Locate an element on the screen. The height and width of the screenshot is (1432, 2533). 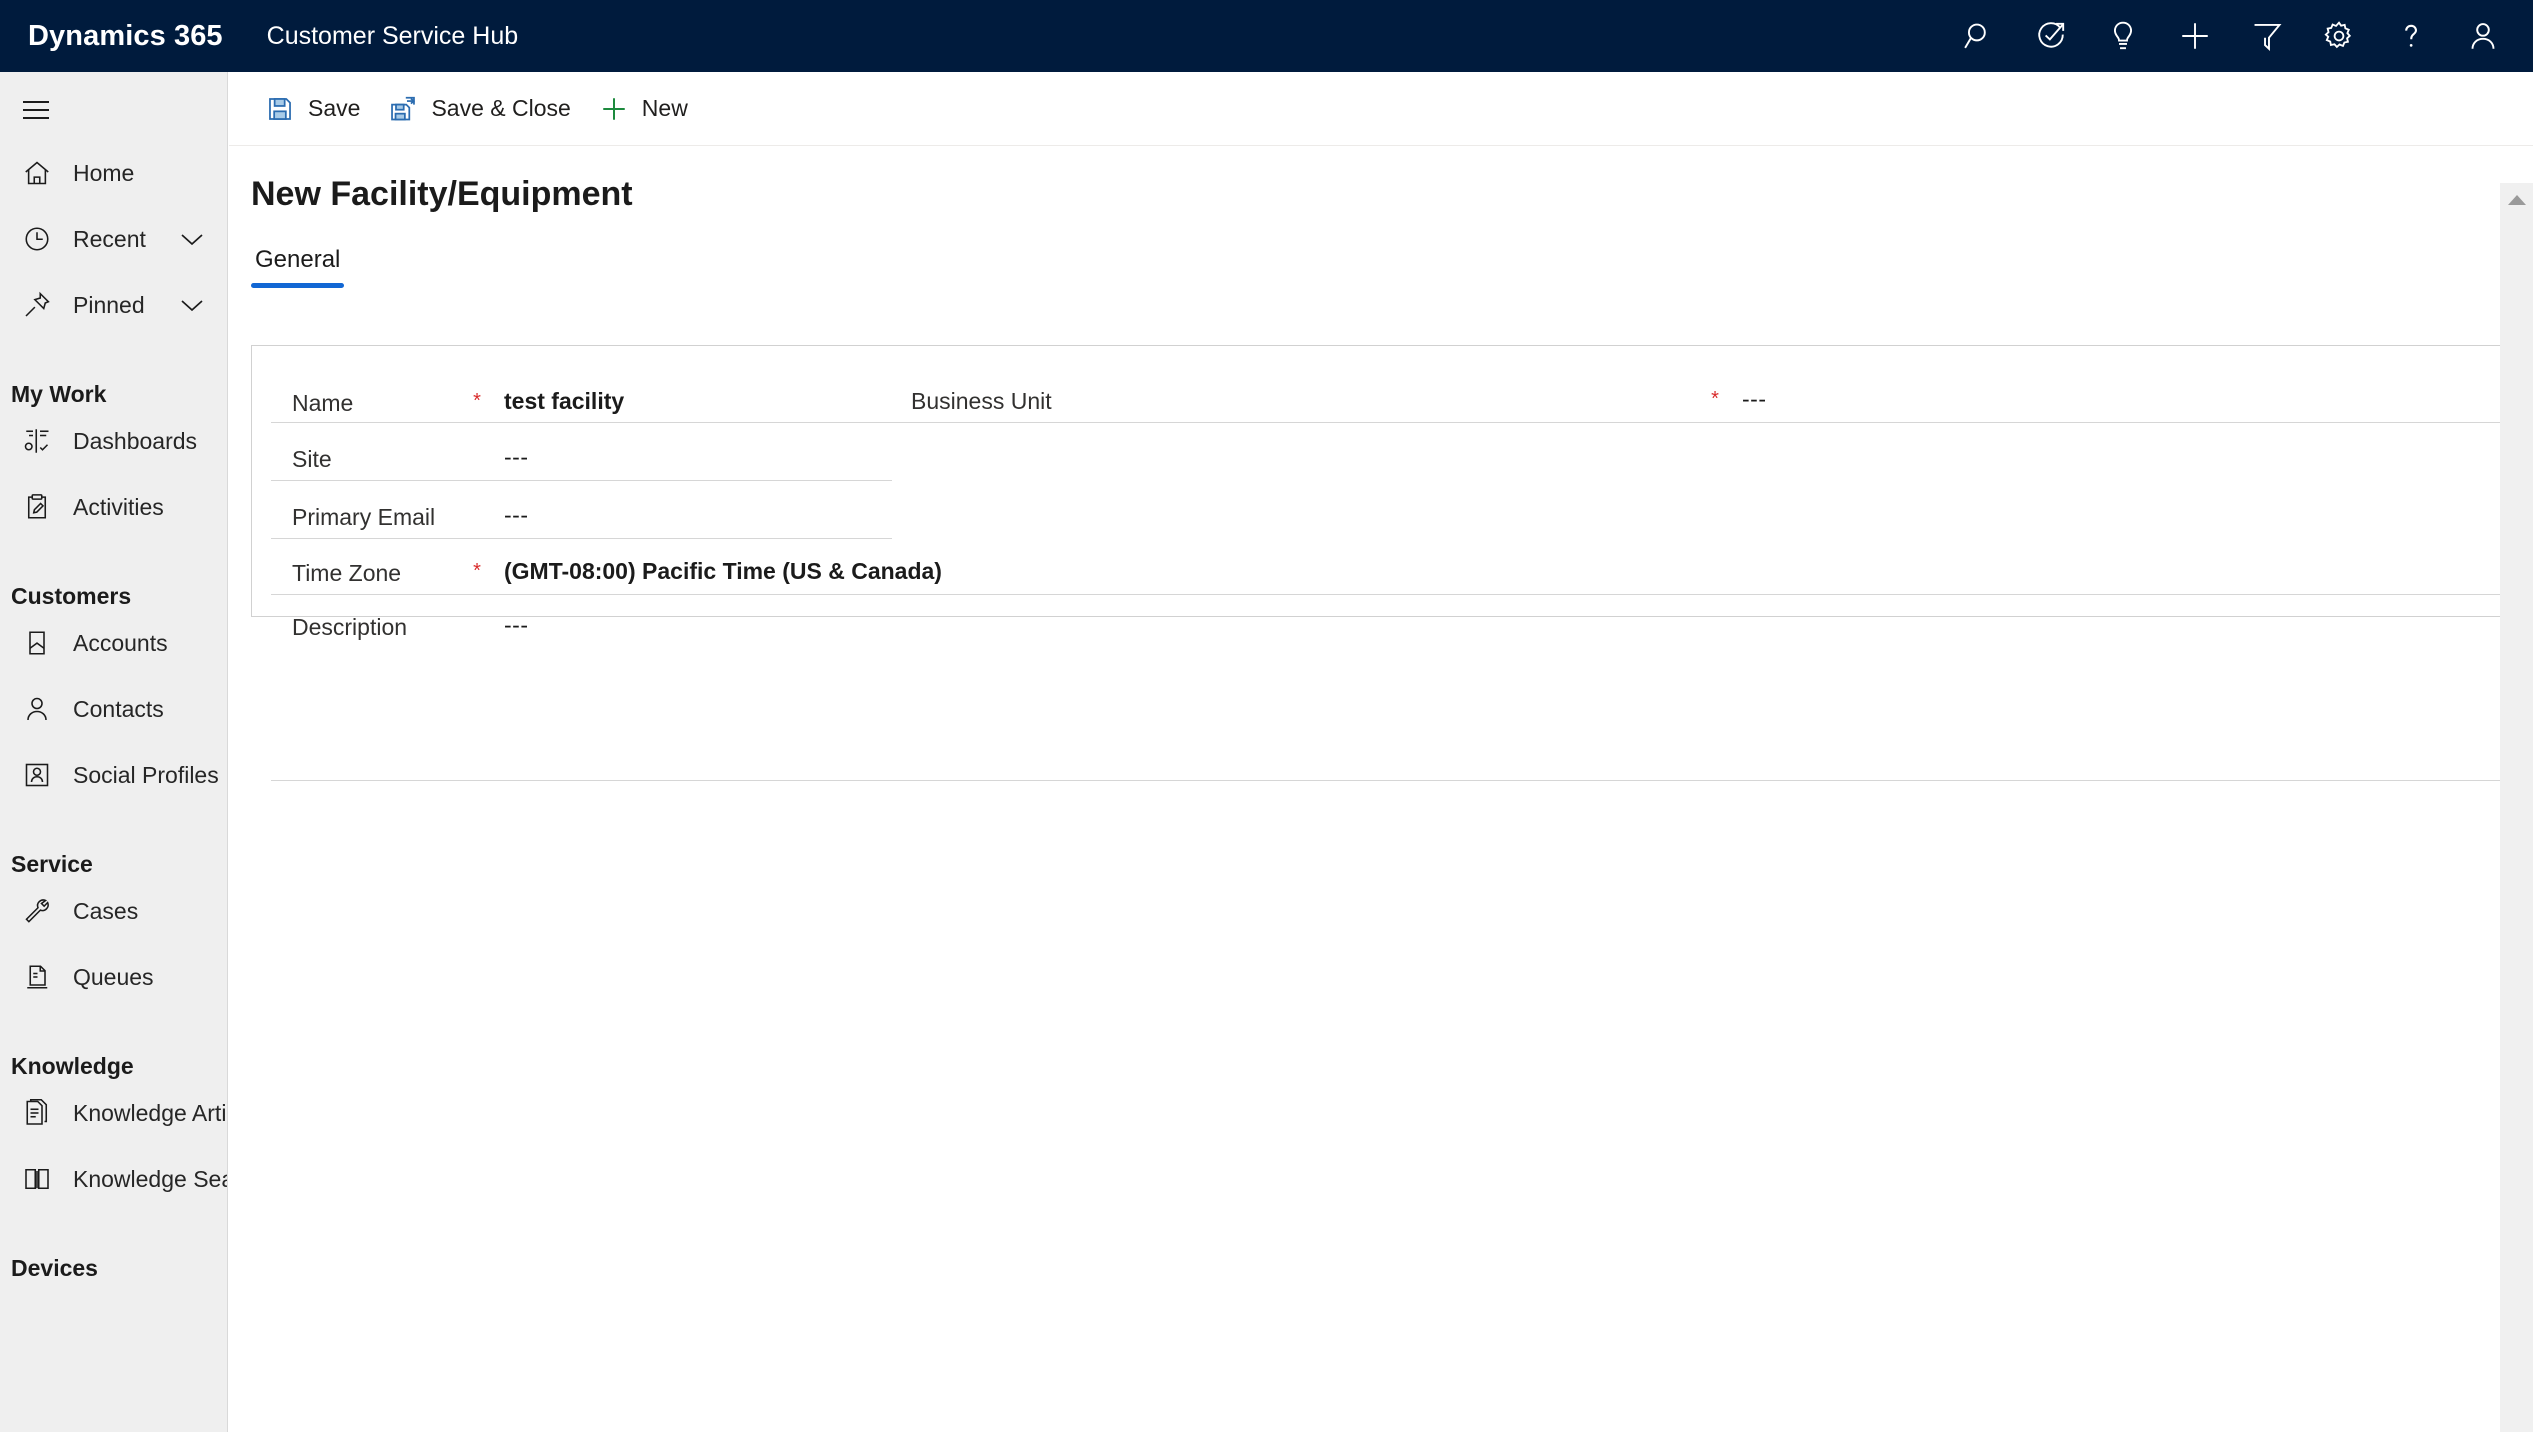
sidebar-item-label: Queues is located at coordinates (113, 976).